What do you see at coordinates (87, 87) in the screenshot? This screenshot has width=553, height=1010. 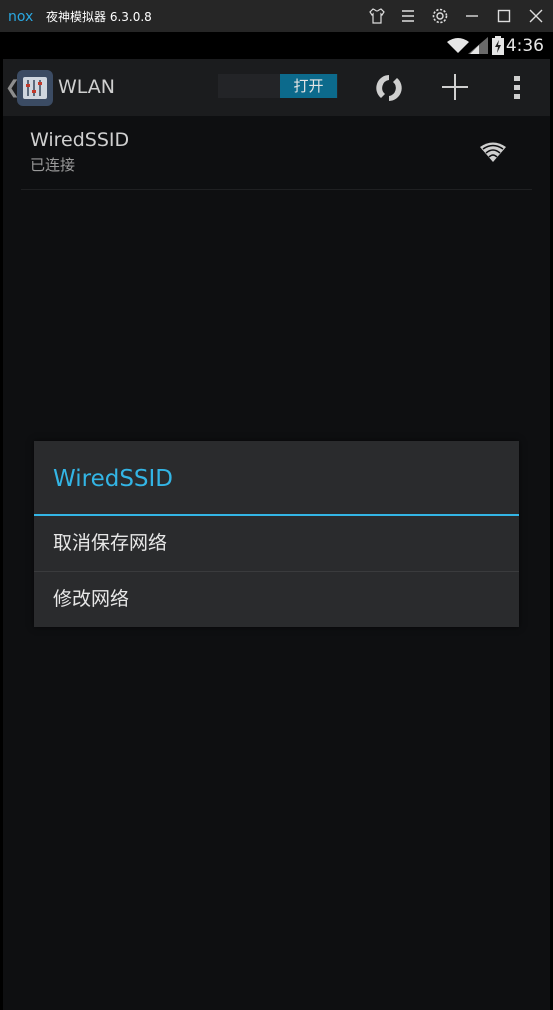 I see `action-bar-title: WLAN` at bounding box center [87, 87].